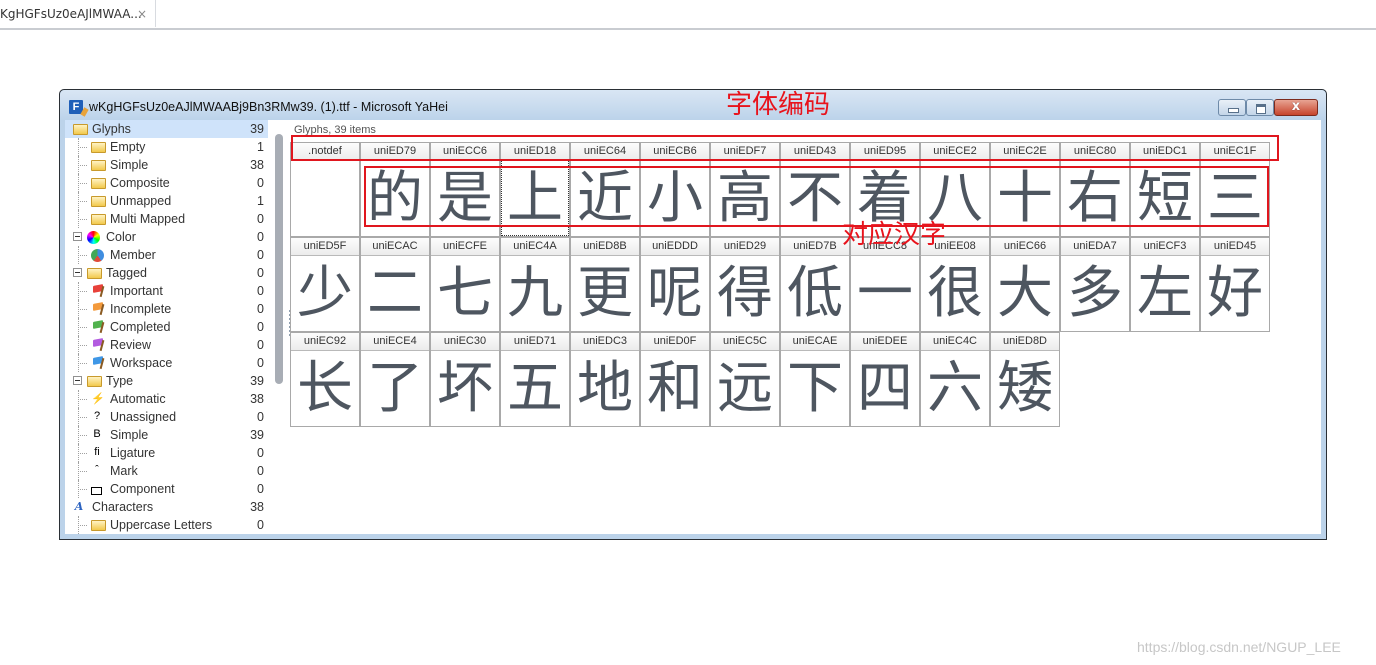  I want to click on tree-item-incomplete: Incomplete 0, so click(166, 309).